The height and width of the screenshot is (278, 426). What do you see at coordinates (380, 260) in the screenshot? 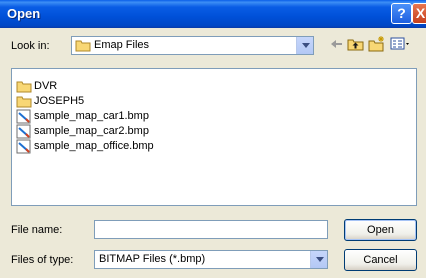
I see `cancel-button: Cancel` at bounding box center [380, 260].